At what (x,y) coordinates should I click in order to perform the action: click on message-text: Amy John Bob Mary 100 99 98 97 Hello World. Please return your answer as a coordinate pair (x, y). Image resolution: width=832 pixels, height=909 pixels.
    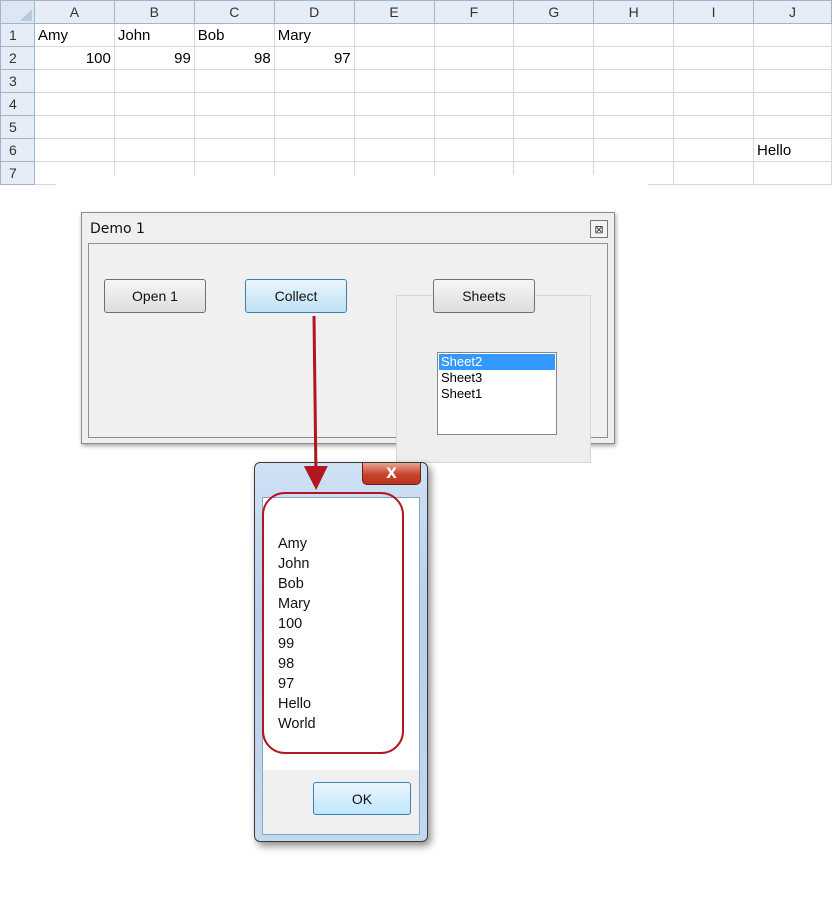
    Looking at the image, I should click on (297, 634).